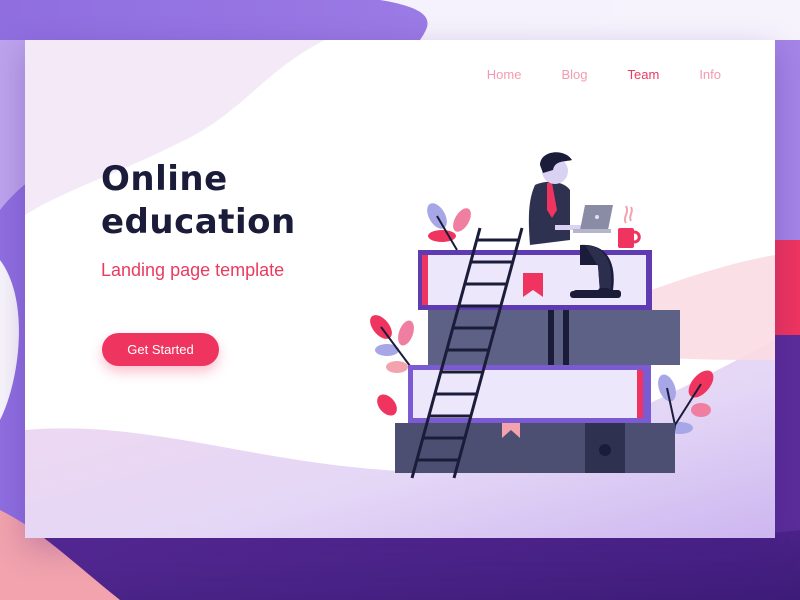 The height and width of the screenshot is (600, 800). I want to click on plant-leaf-icon, so click(449, 227).